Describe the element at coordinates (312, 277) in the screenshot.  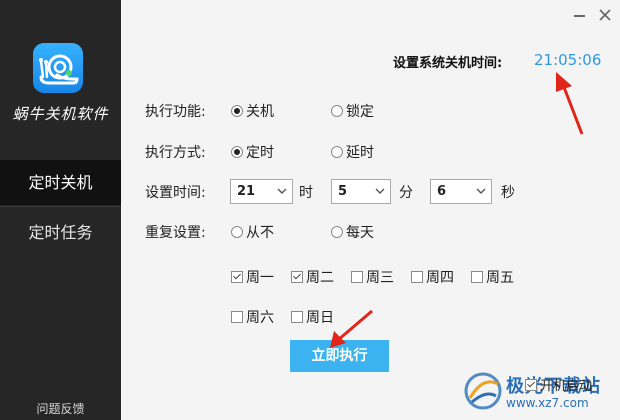
I see `checkbox-tuesday: 周二` at that location.